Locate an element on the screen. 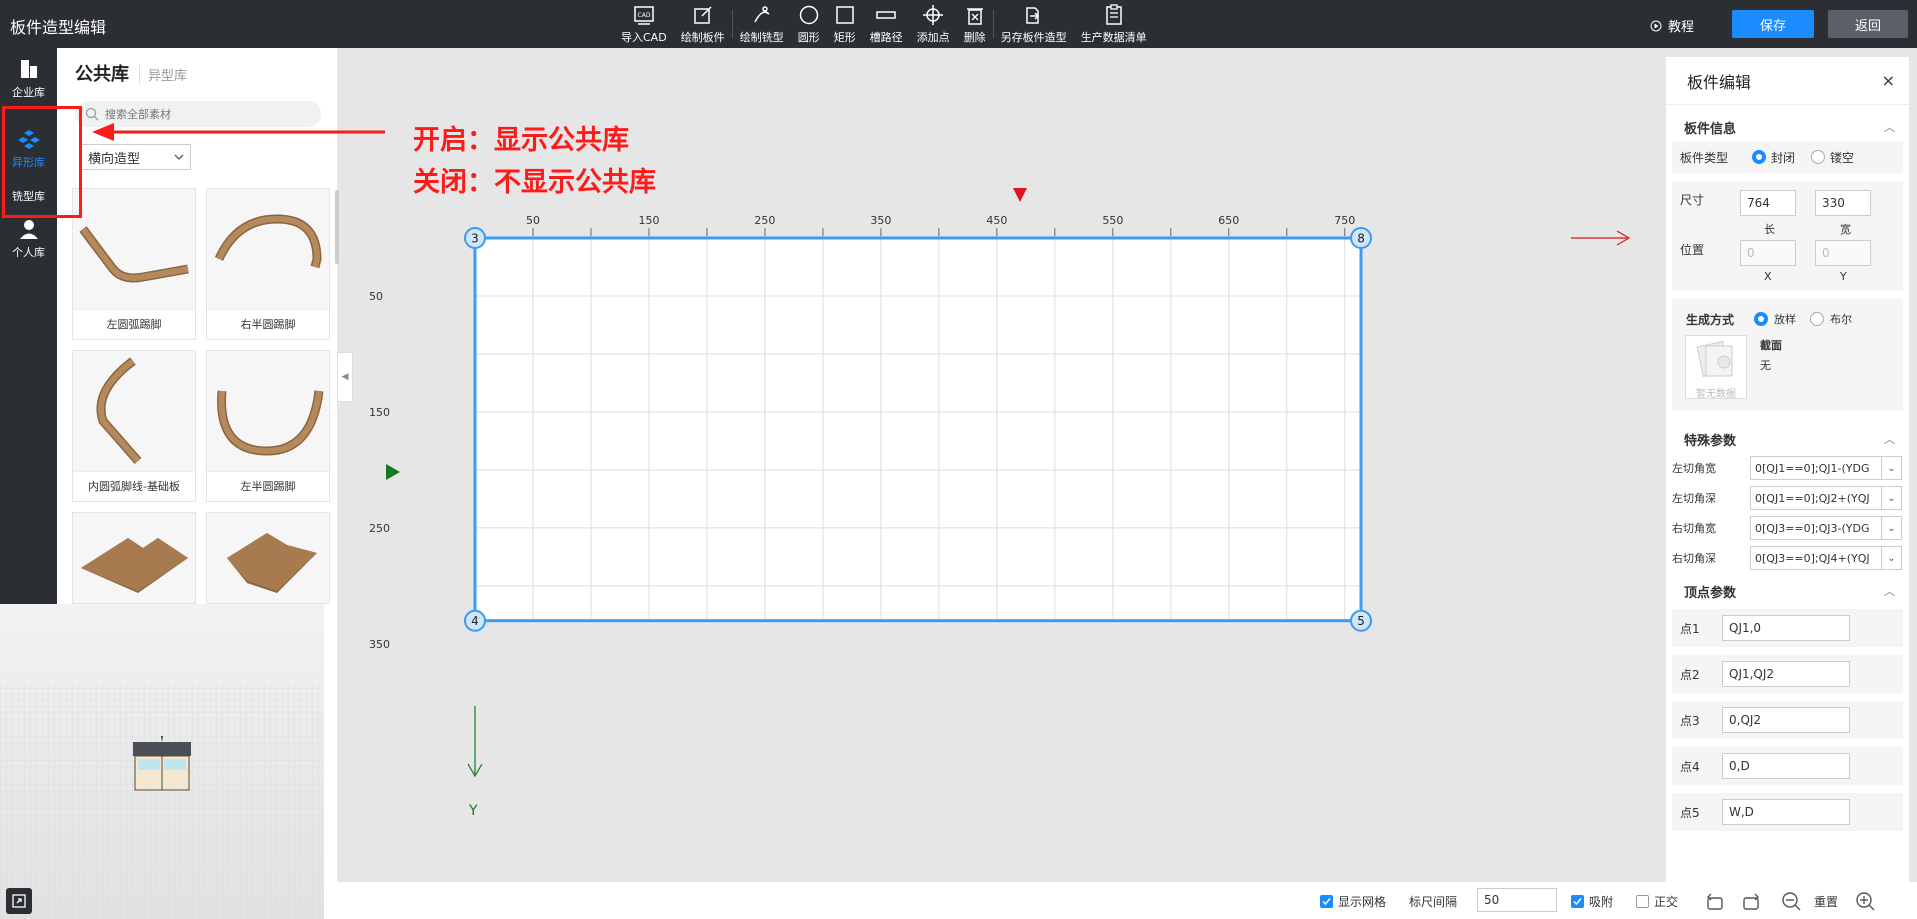  board-type-hollow-radio is located at coordinates (1818, 157).